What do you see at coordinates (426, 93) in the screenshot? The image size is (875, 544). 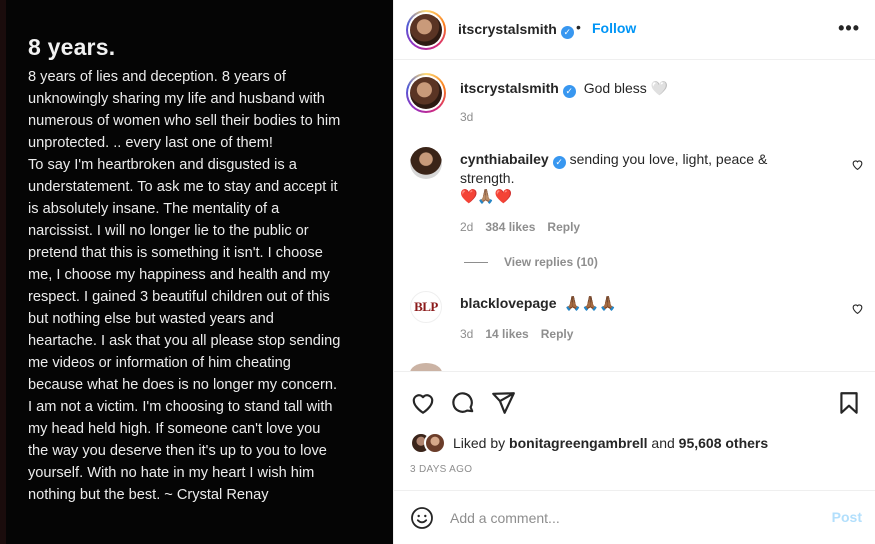 I see `caption-avatar` at bounding box center [426, 93].